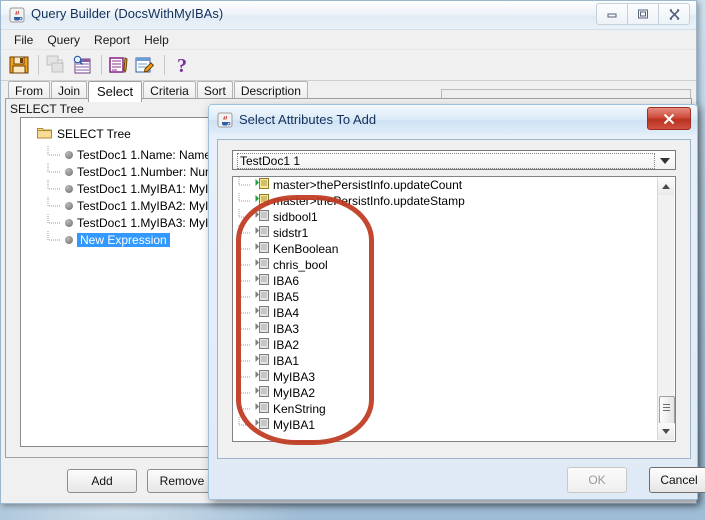 Image resolution: width=705 pixels, height=520 pixels. I want to click on list-item-label: IBA3, so click(286, 329).